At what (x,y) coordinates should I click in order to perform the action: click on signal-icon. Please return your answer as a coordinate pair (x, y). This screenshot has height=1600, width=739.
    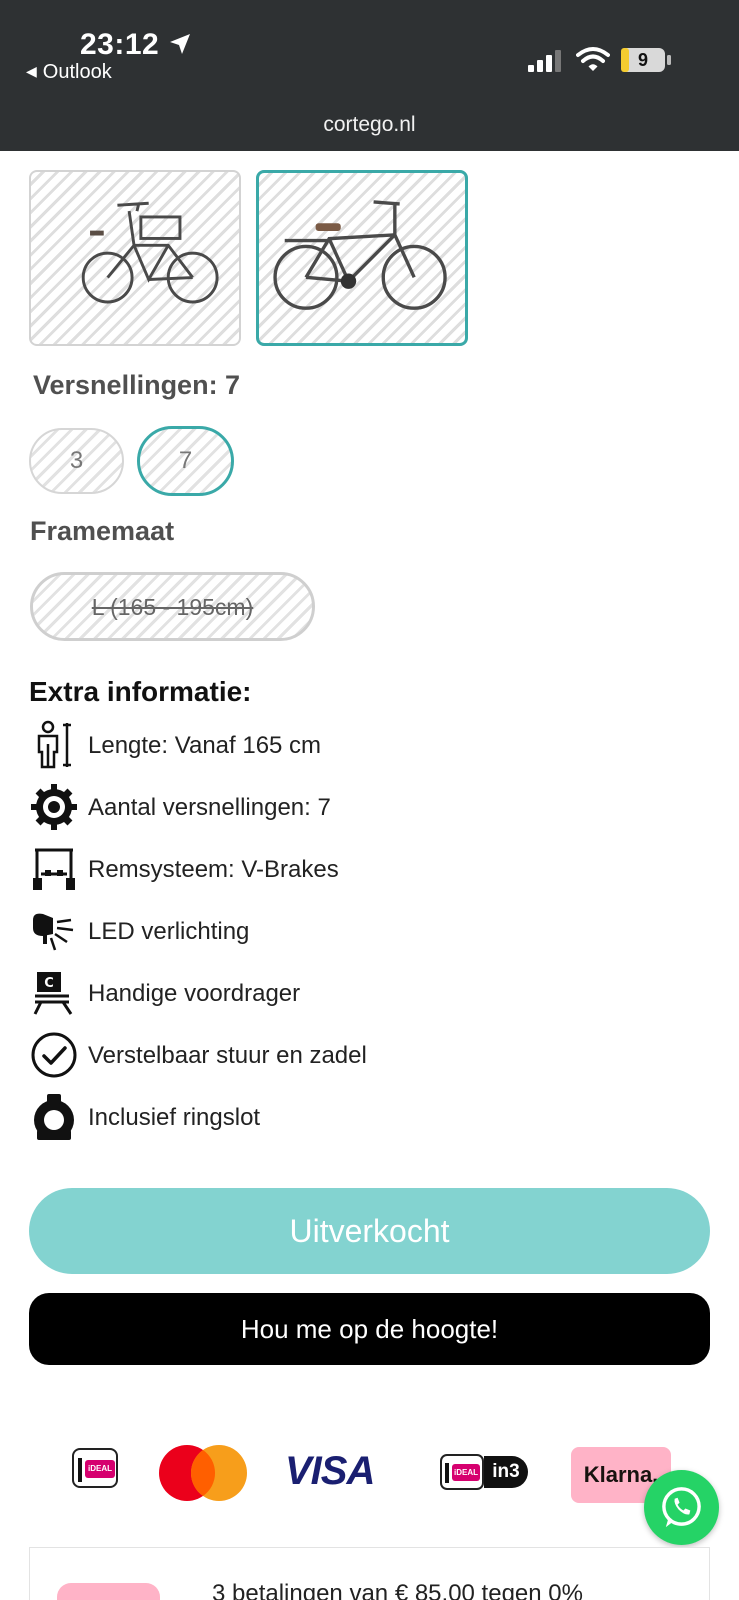
    Looking at the image, I should click on (544, 61).